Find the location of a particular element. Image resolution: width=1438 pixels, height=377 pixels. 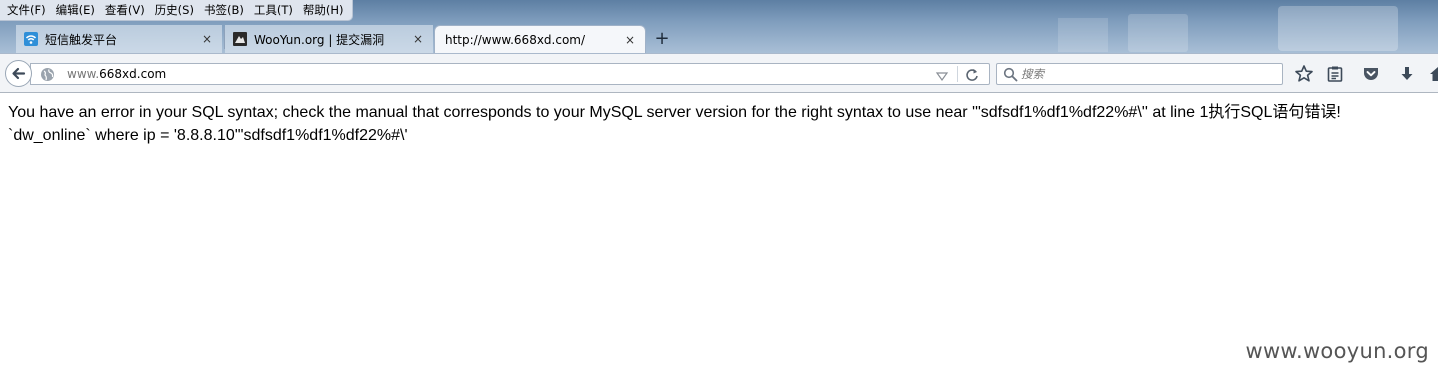

tab-label: http://www.668xd.com/ is located at coordinates (515, 39).